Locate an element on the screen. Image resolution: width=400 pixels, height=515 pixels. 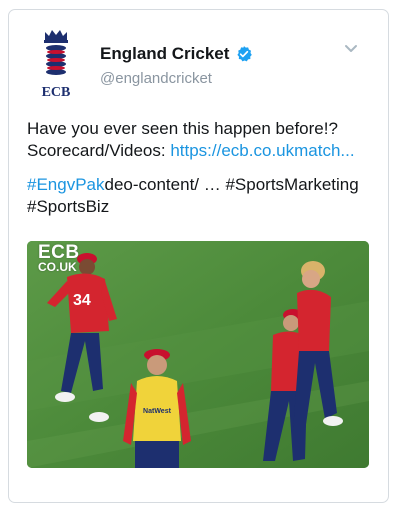
svg-text: 34 is located at coordinates (82, 300).